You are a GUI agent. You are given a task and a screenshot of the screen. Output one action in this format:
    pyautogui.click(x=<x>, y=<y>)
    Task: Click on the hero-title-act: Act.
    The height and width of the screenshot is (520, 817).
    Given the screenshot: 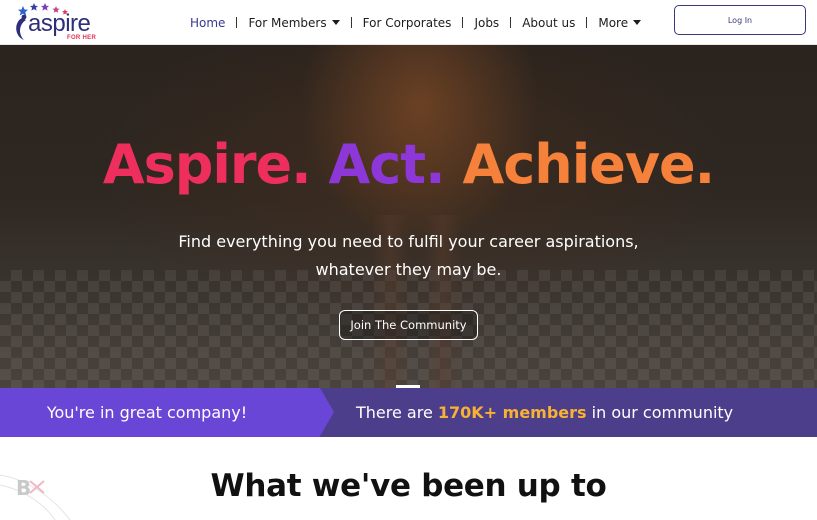 What is the action you would take?
    pyautogui.click(x=387, y=164)
    